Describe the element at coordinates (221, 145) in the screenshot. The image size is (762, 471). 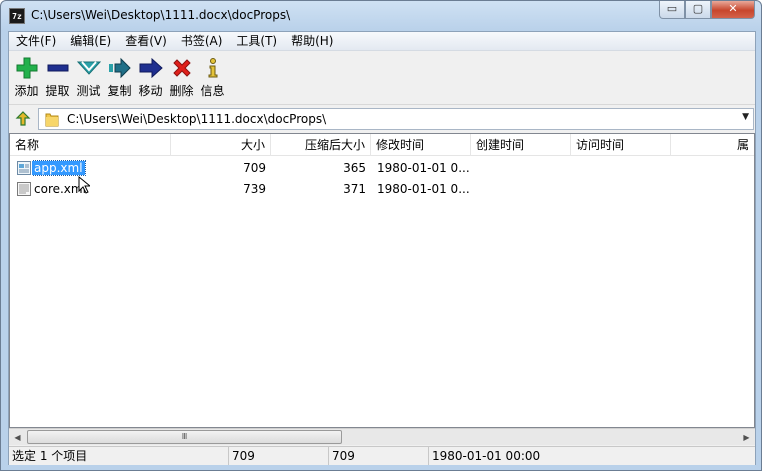
I see `column-size: 大小` at that location.